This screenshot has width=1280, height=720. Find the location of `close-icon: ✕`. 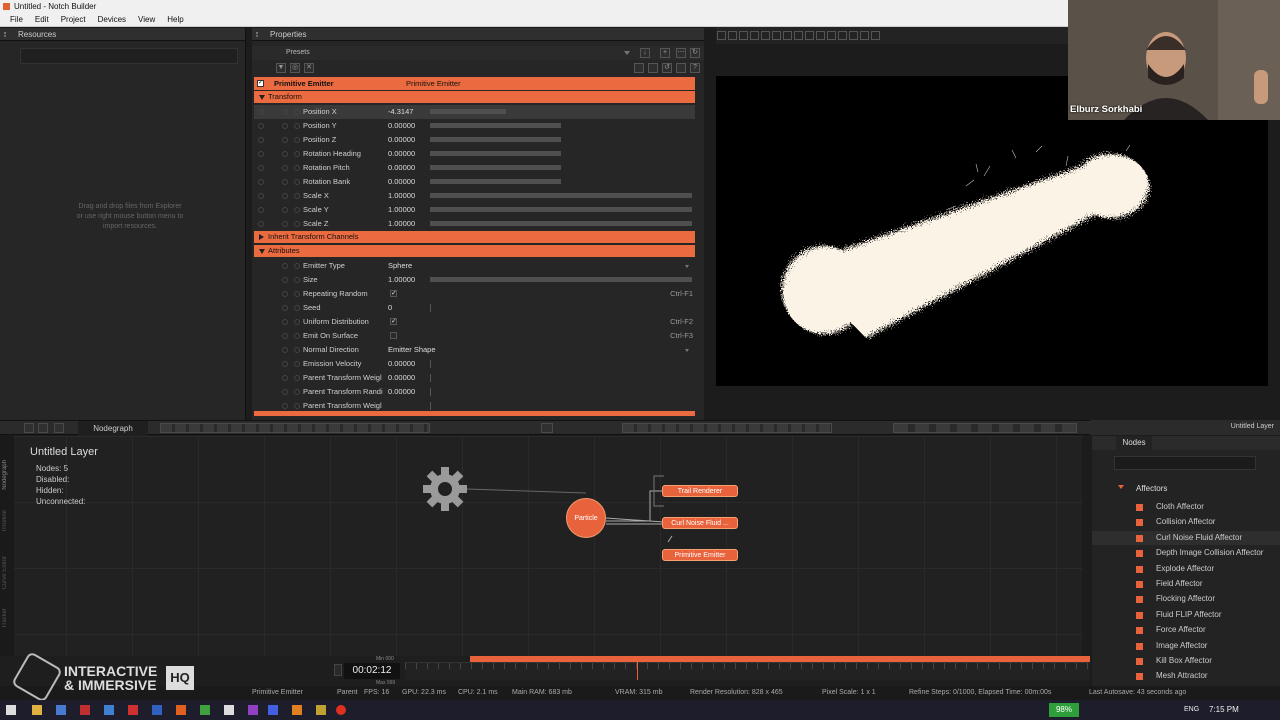

close-icon: ✕ is located at coordinates (309, 68).